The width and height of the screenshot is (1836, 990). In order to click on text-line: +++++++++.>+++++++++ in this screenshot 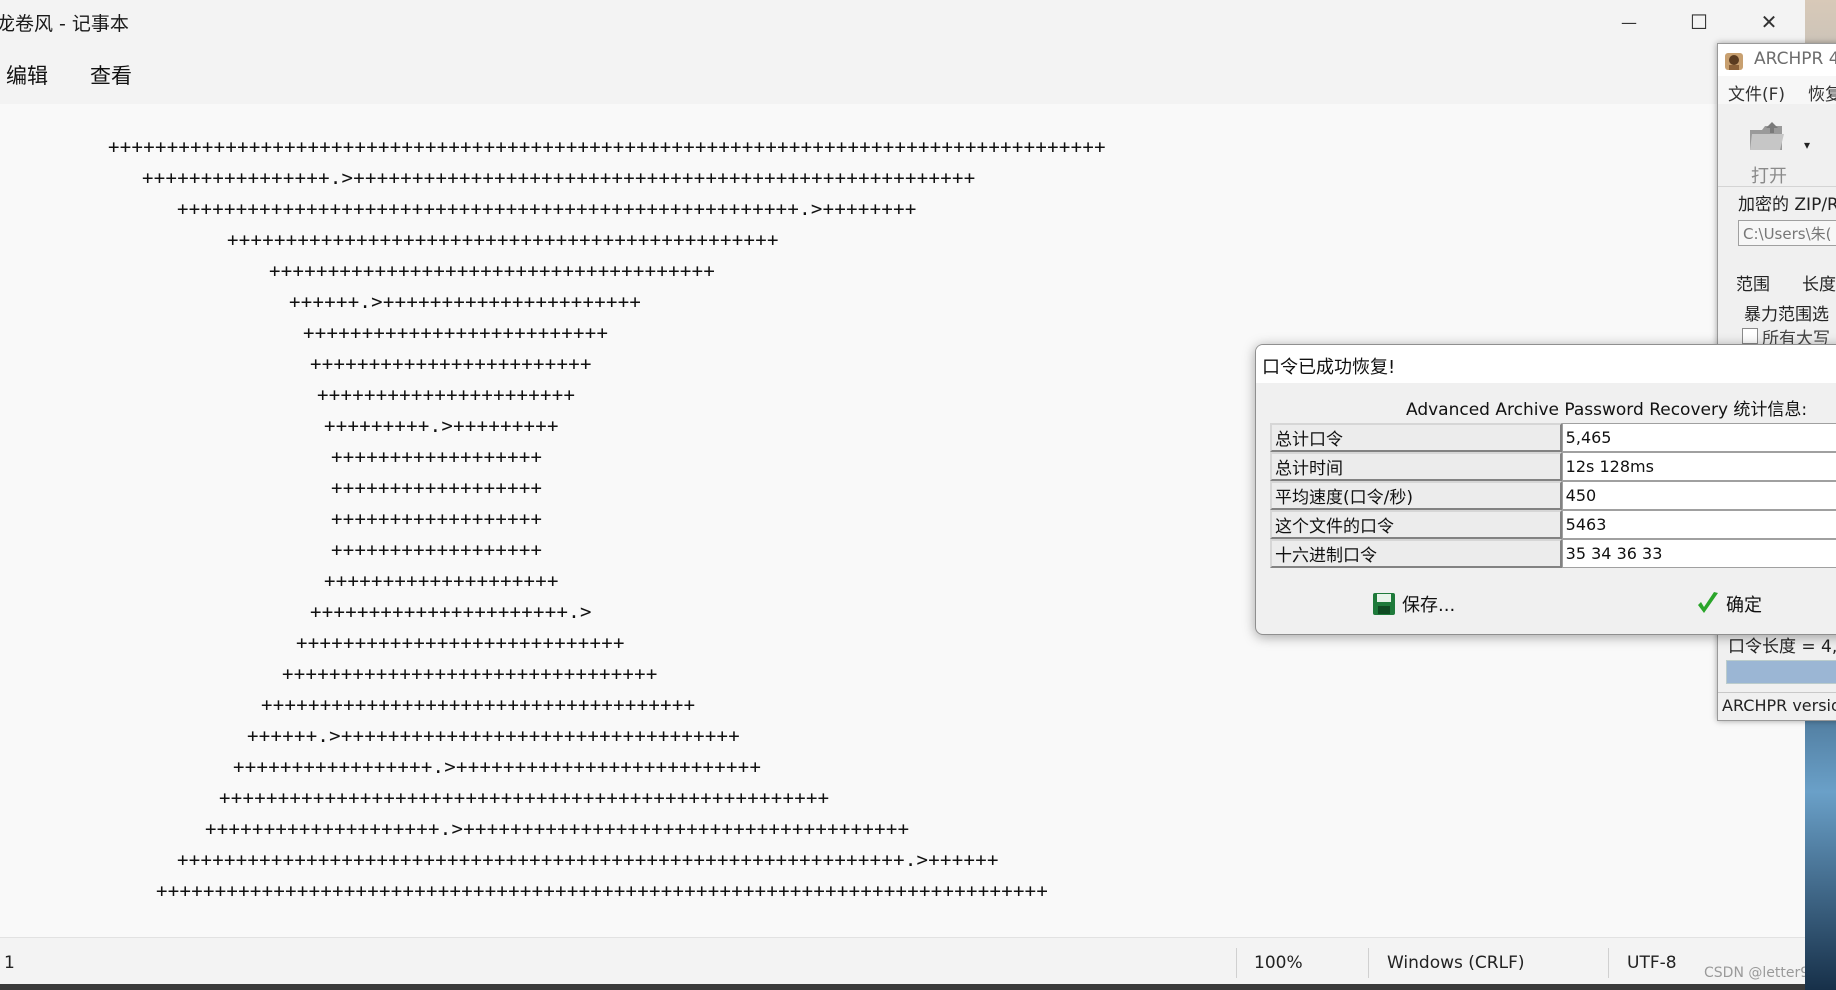, I will do `click(441, 426)`.